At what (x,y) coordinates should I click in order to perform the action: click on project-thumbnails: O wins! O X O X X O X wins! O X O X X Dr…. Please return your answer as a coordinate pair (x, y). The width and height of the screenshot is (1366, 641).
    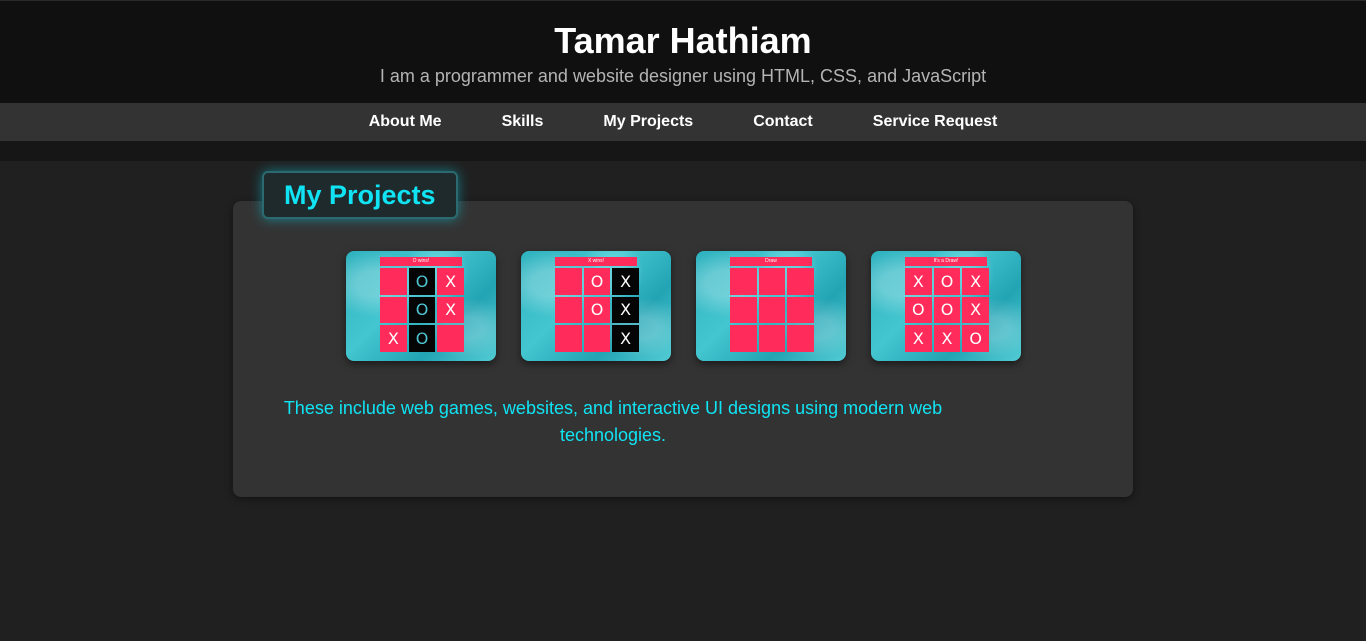
    Looking at the image, I should click on (683, 306).